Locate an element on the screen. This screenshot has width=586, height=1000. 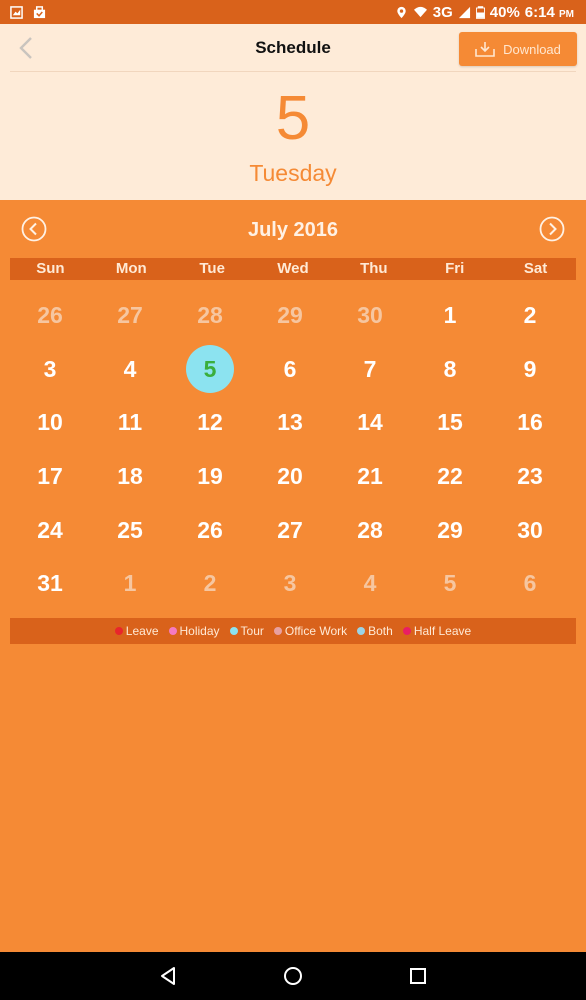
day-number: 10 is located at coordinates (50, 422).